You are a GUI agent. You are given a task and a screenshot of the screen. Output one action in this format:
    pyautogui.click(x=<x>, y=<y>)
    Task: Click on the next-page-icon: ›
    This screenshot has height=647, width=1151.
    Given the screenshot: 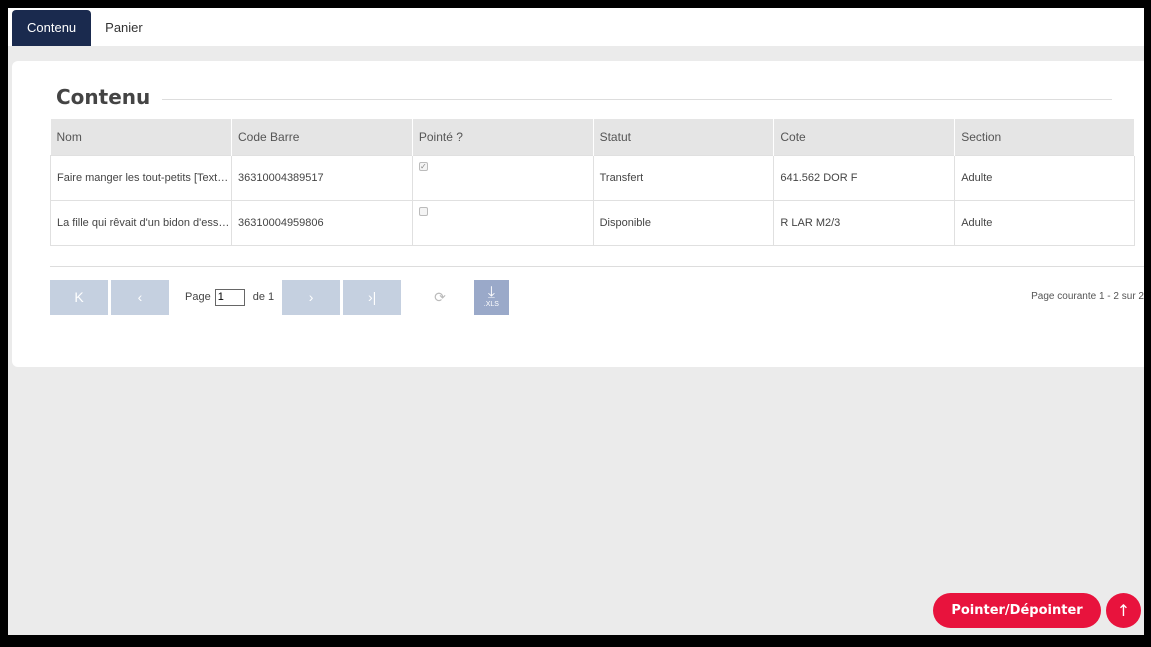 What is the action you would take?
    pyautogui.click(x=311, y=297)
    